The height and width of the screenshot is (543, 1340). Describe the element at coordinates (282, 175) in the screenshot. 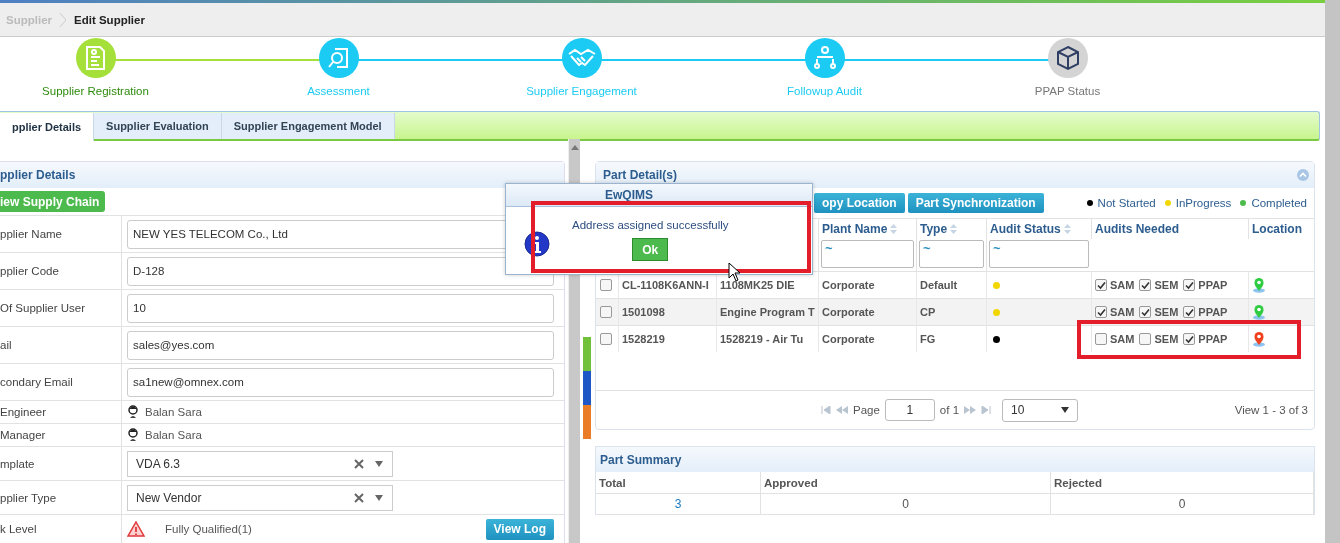

I see `panel-title: pplier Details` at that location.